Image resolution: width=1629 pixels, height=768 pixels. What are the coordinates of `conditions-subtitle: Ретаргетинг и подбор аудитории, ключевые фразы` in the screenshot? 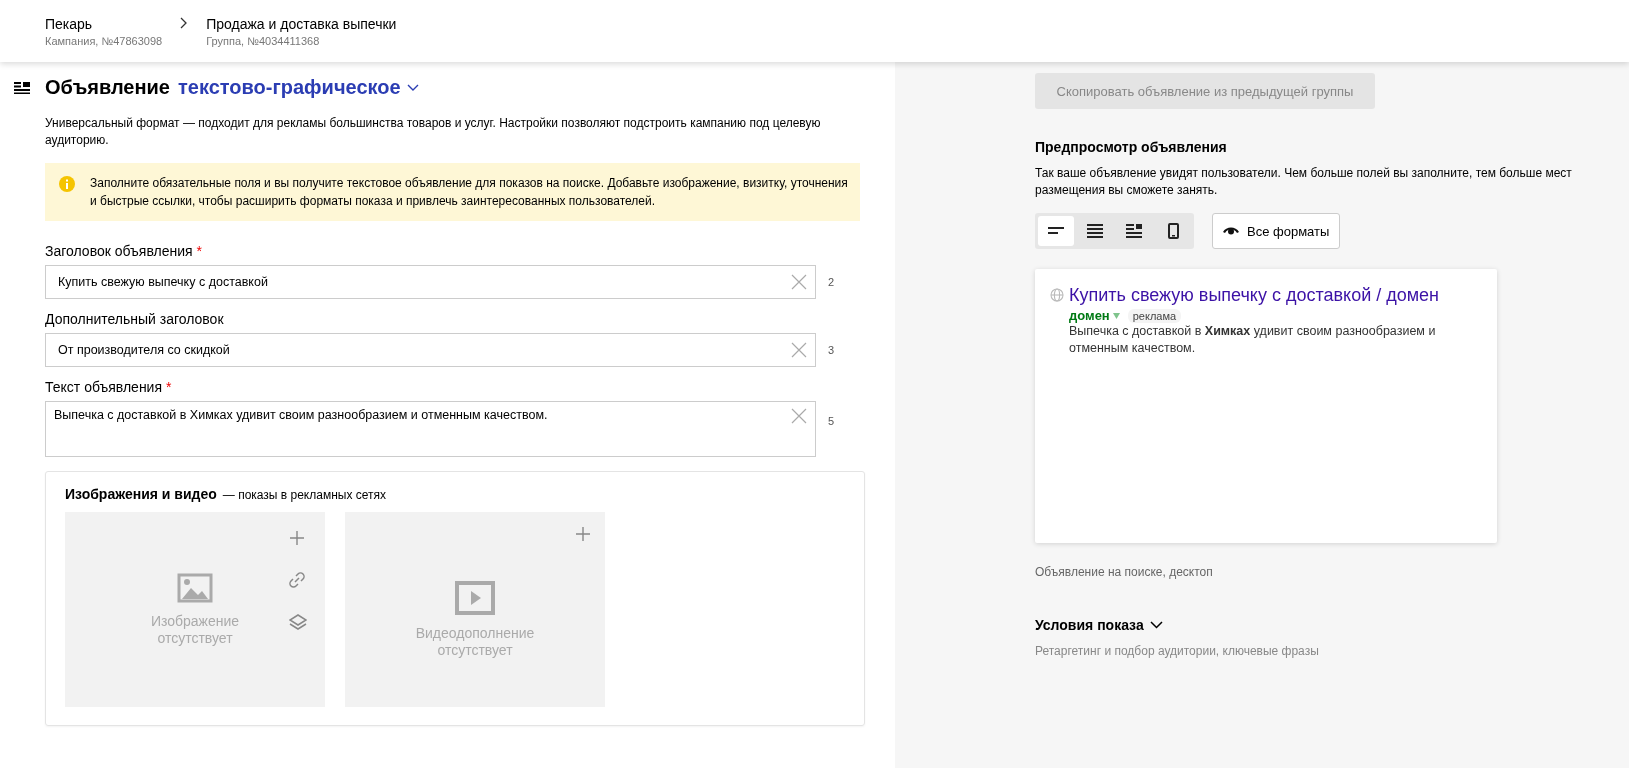 It's located at (1177, 651).